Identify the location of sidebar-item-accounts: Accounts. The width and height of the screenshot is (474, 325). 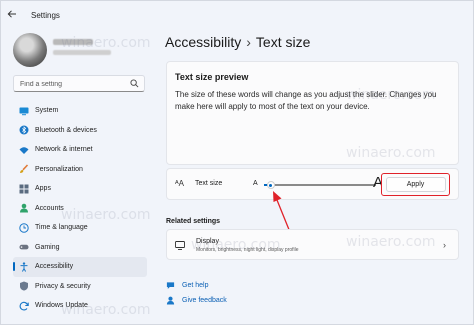
(80, 209).